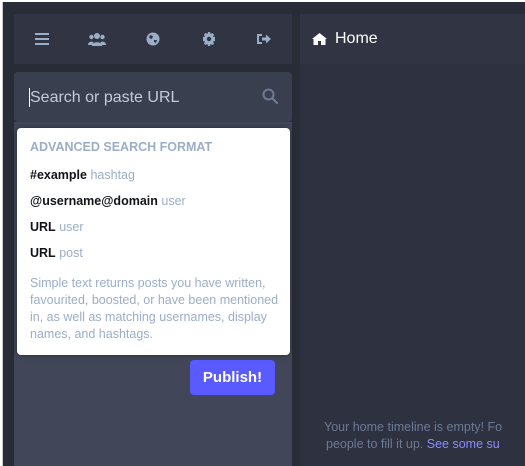 The width and height of the screenshot is (525, 466). I want to click on drawer-header, so click(153, 39).